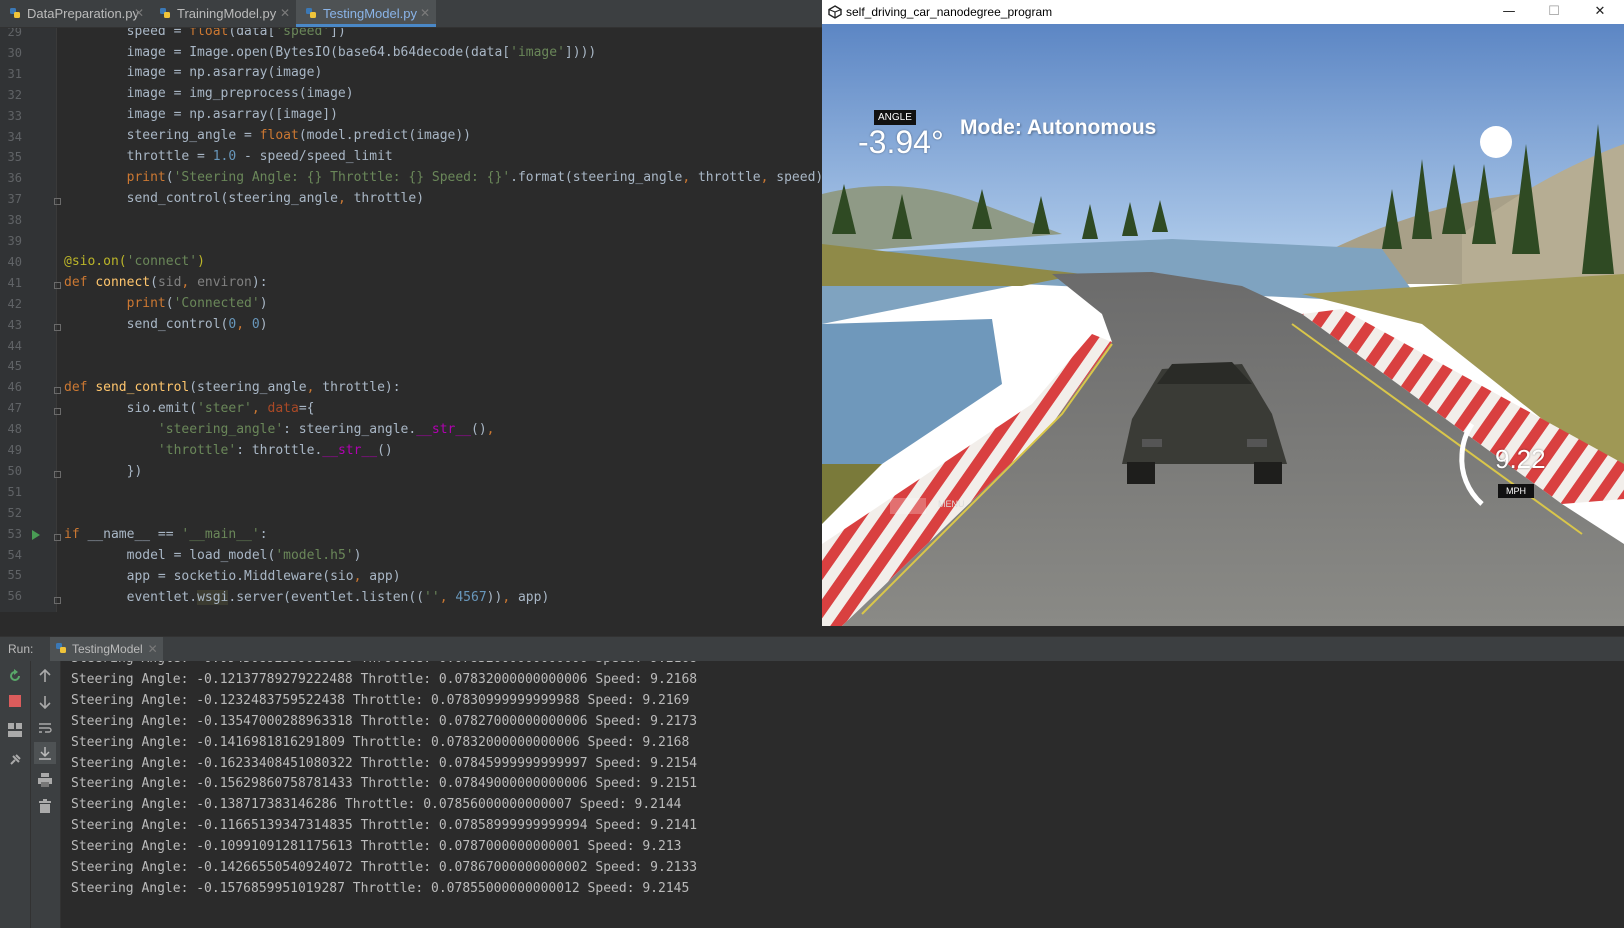  Describe the element at coordinates (15, 676) in the screenshot. I see `rerun-icon` at that location.